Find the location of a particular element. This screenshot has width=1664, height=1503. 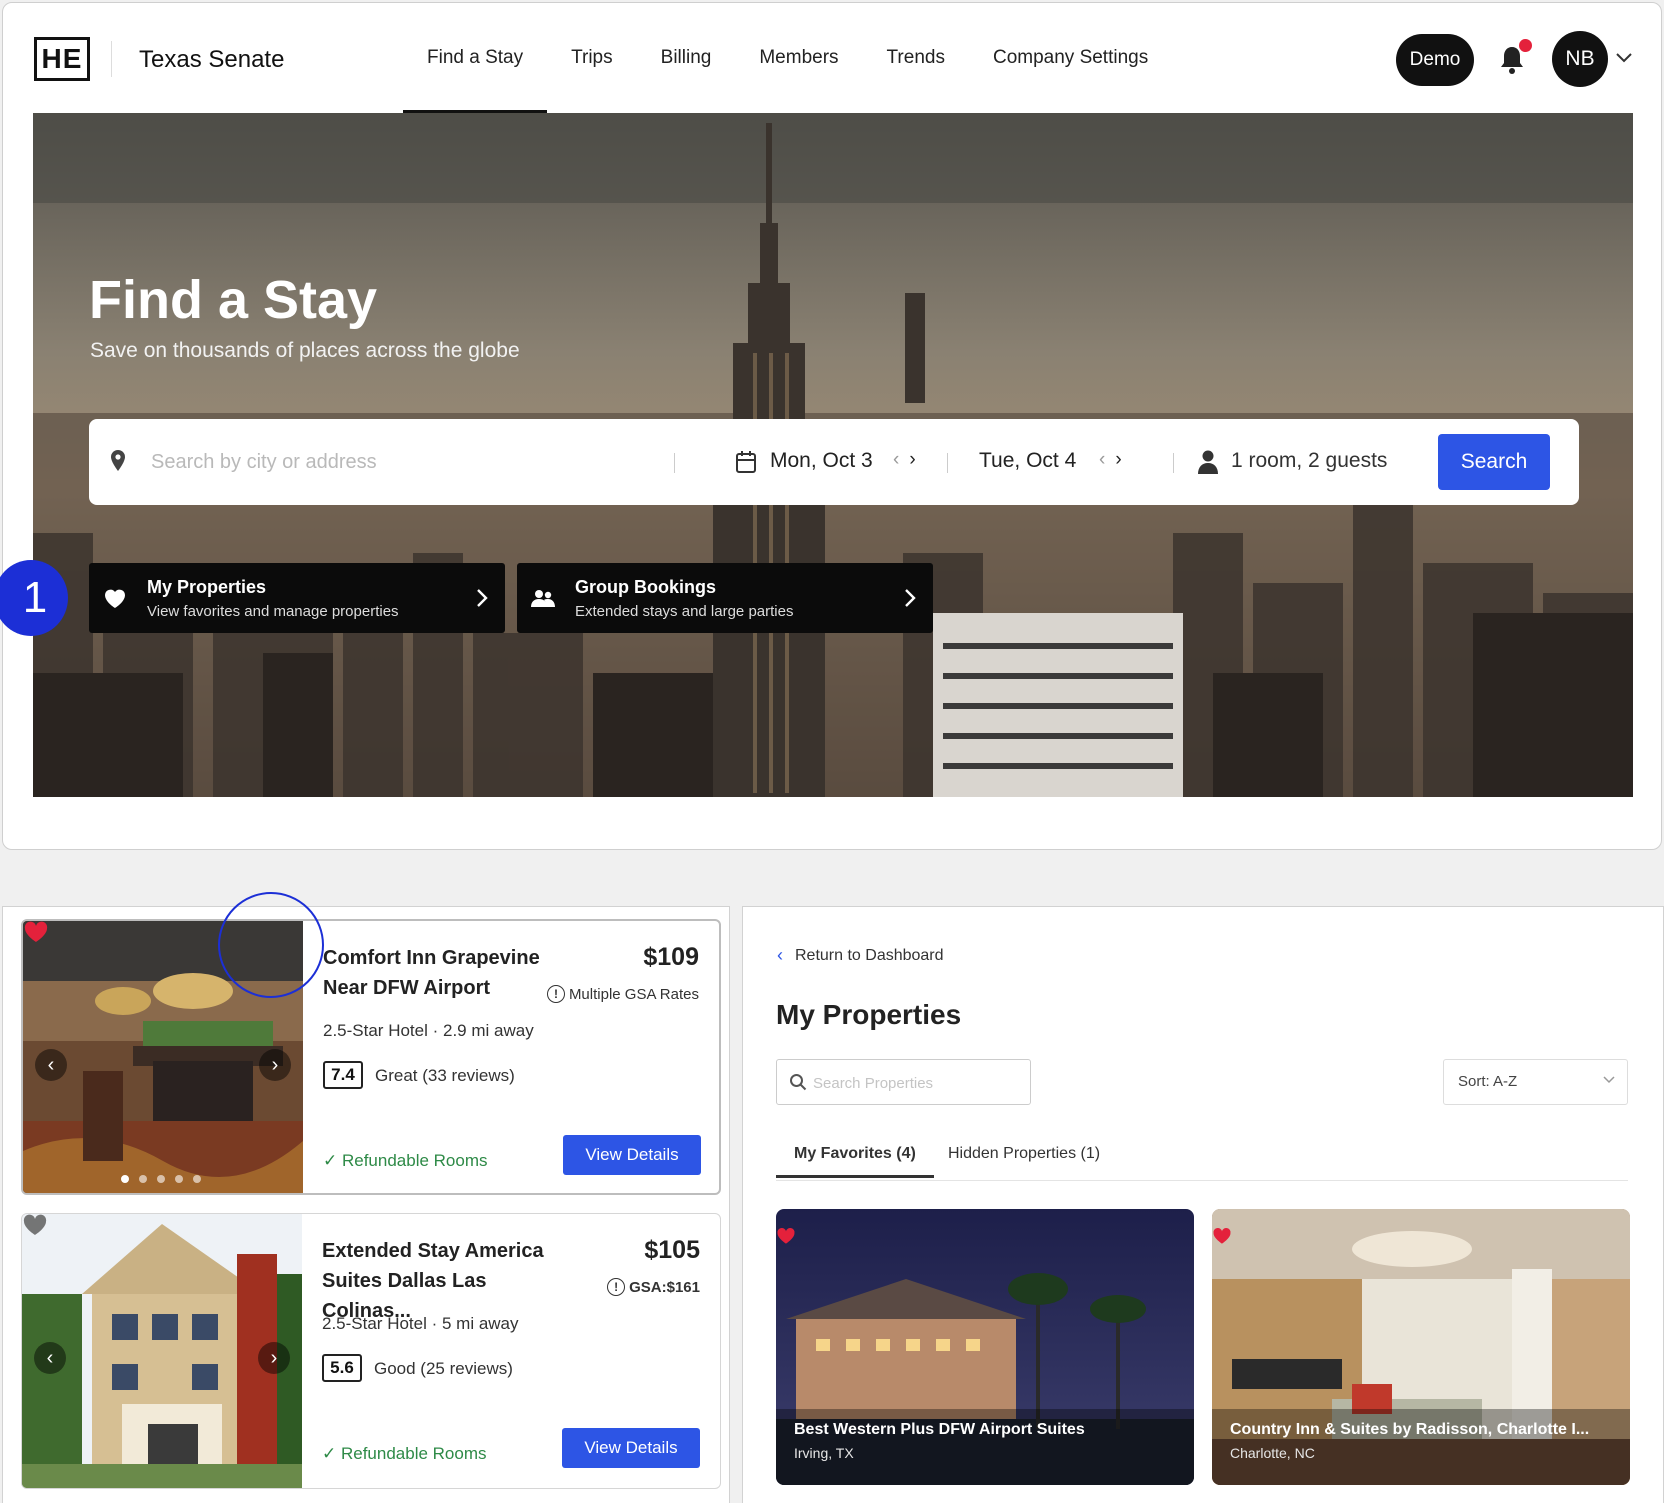

property-tabs: My Favorites (4) Hidden Properties (1) is located at coordinates (1202, 1156).